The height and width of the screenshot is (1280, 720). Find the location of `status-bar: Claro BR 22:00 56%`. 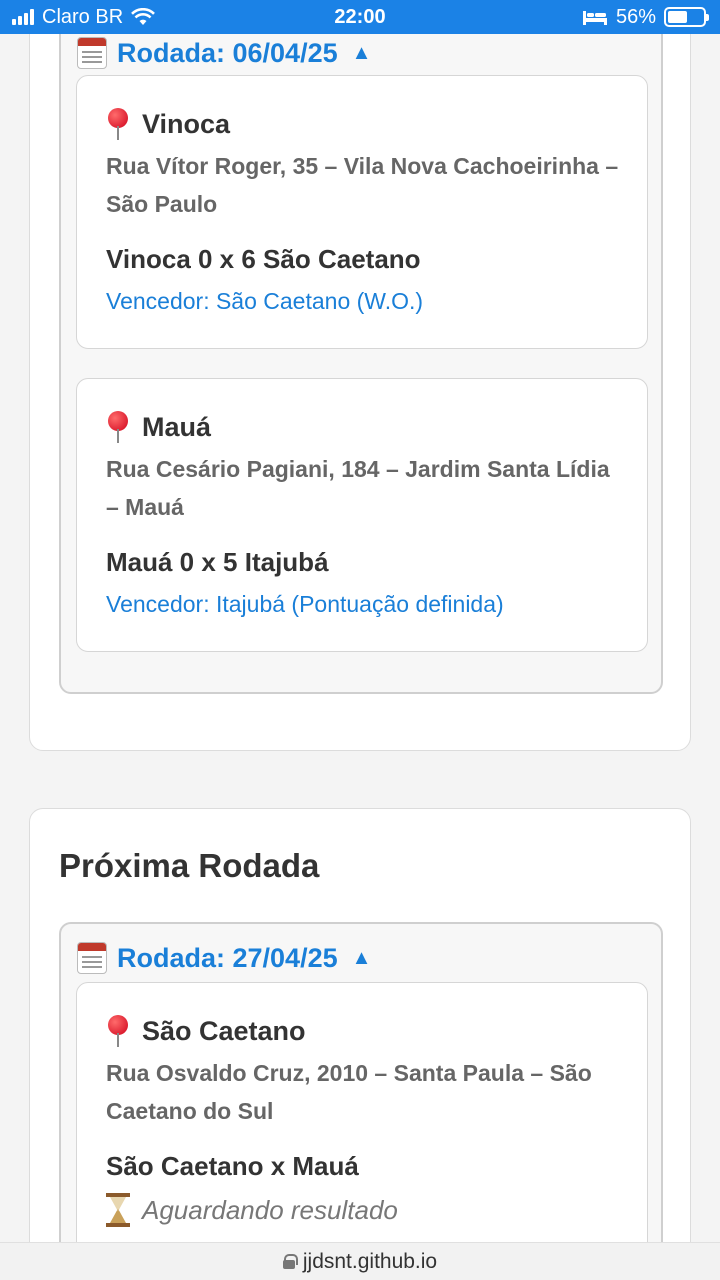

status-bar: Claro BR 22:00 56% is located at coordinates (360, 17).